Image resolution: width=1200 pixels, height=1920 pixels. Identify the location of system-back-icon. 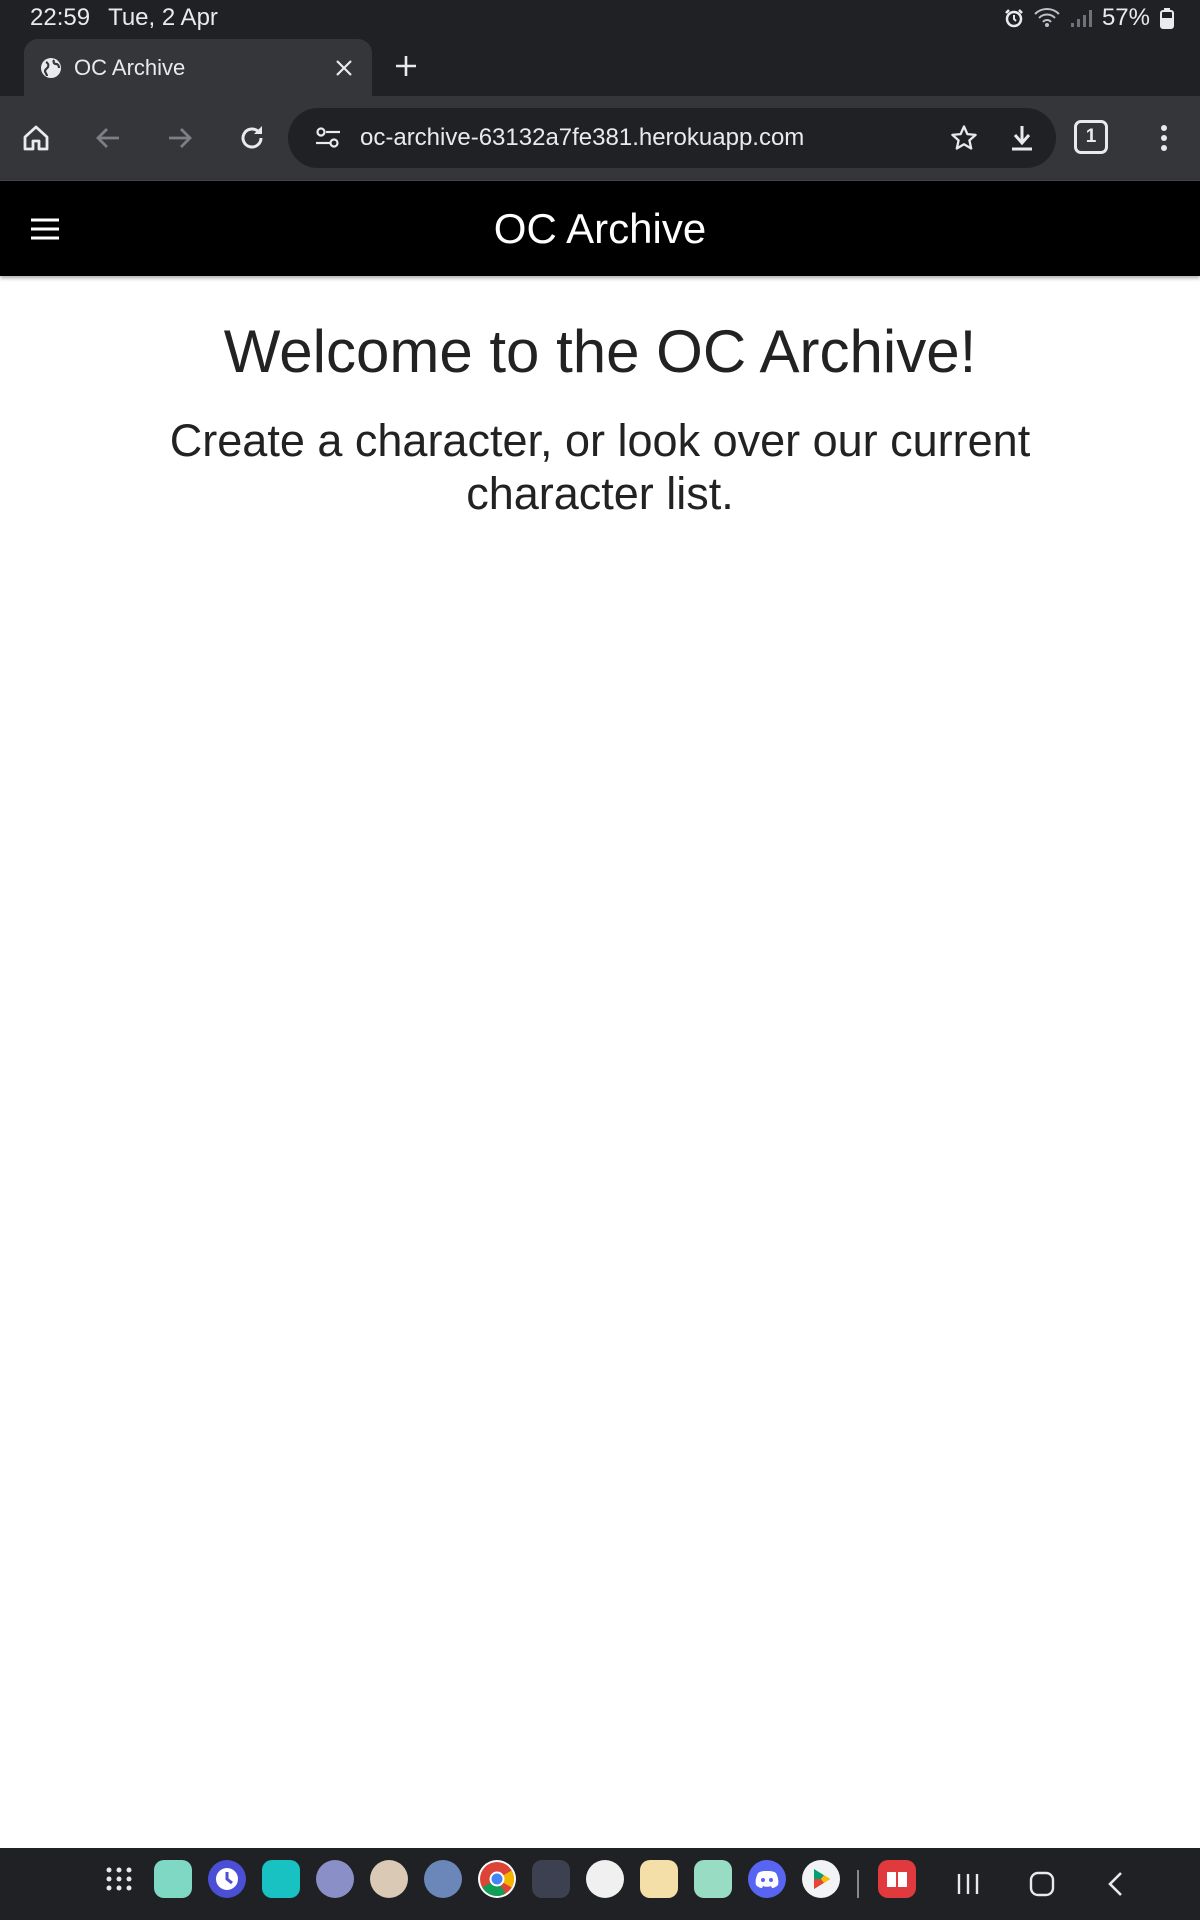
(1115, 1884).